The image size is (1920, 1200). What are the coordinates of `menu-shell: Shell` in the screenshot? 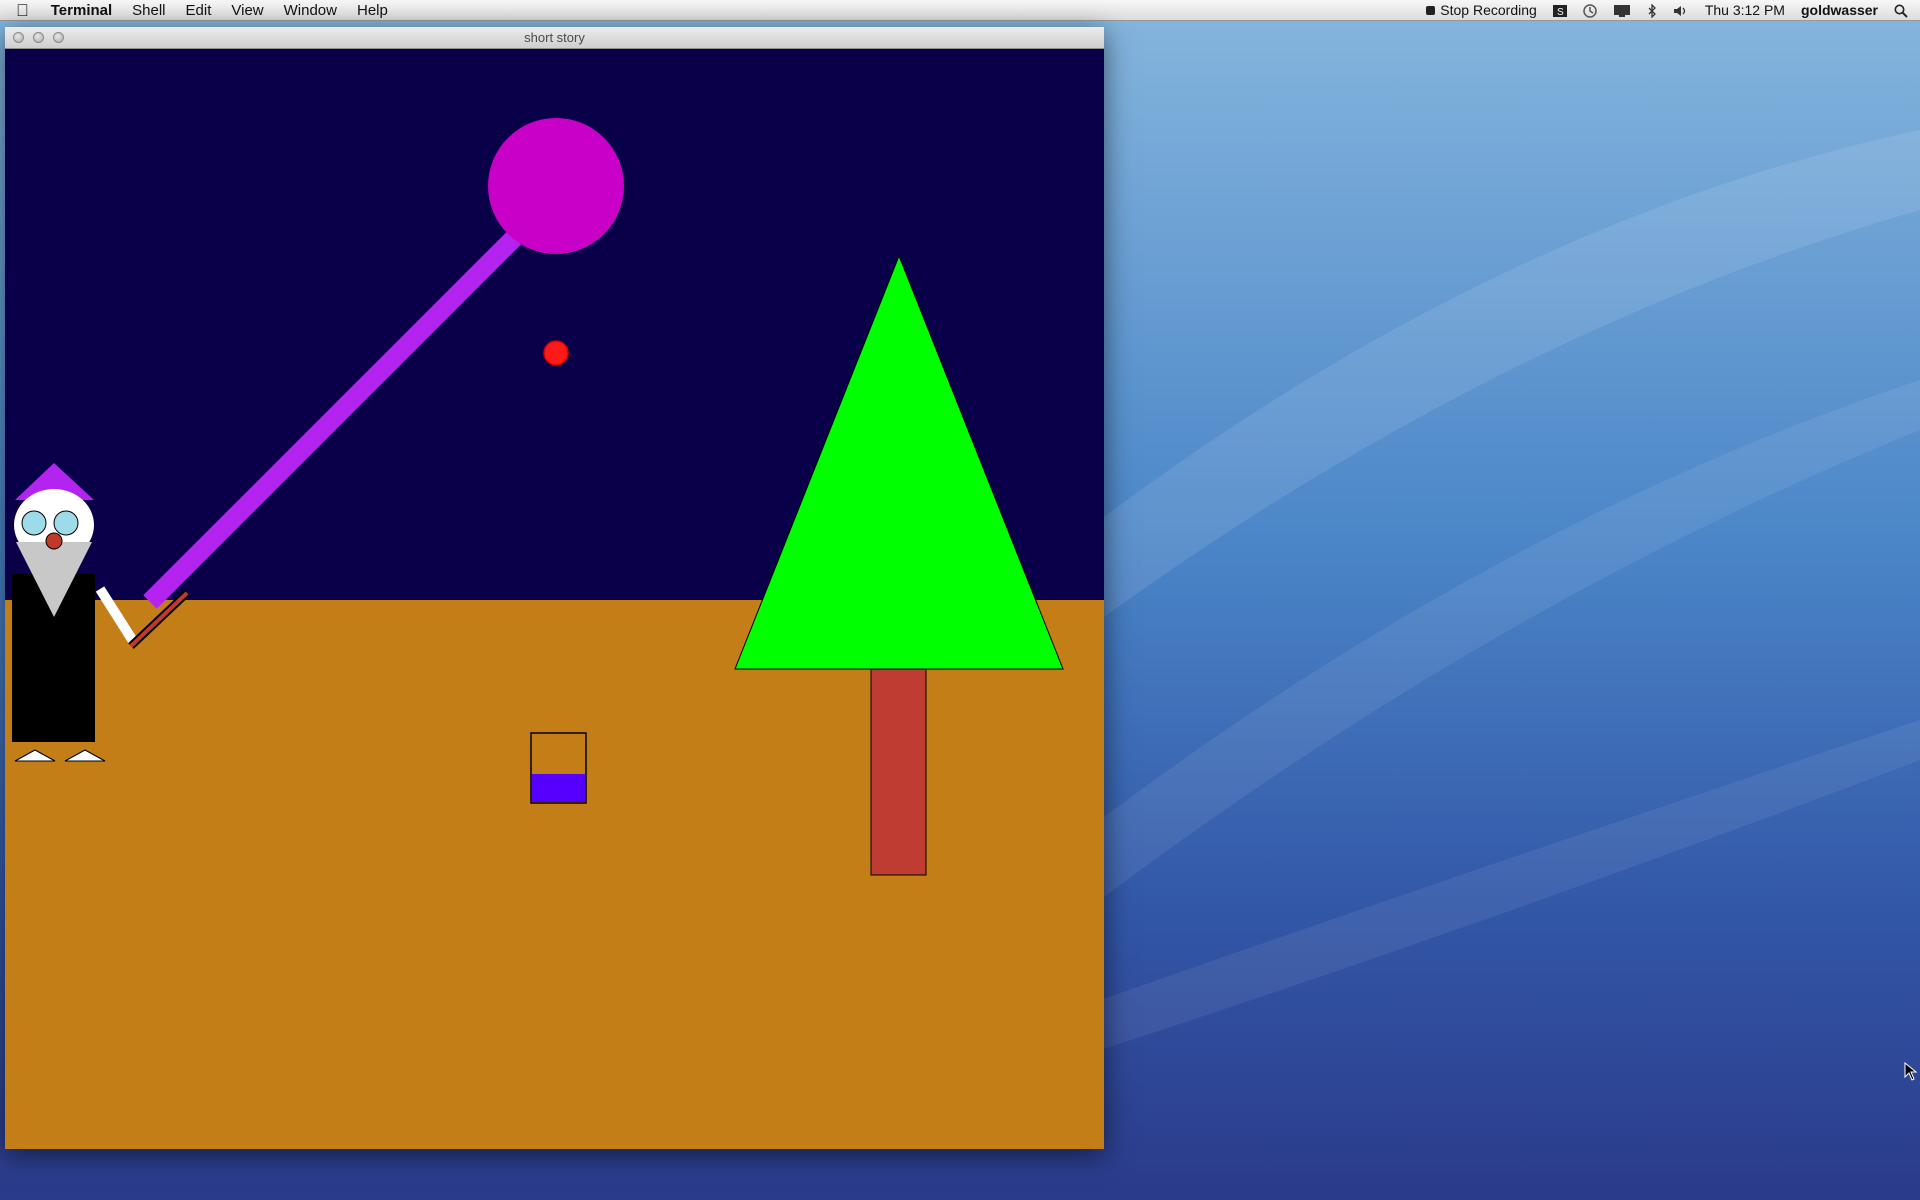 It's located at (148, 10).